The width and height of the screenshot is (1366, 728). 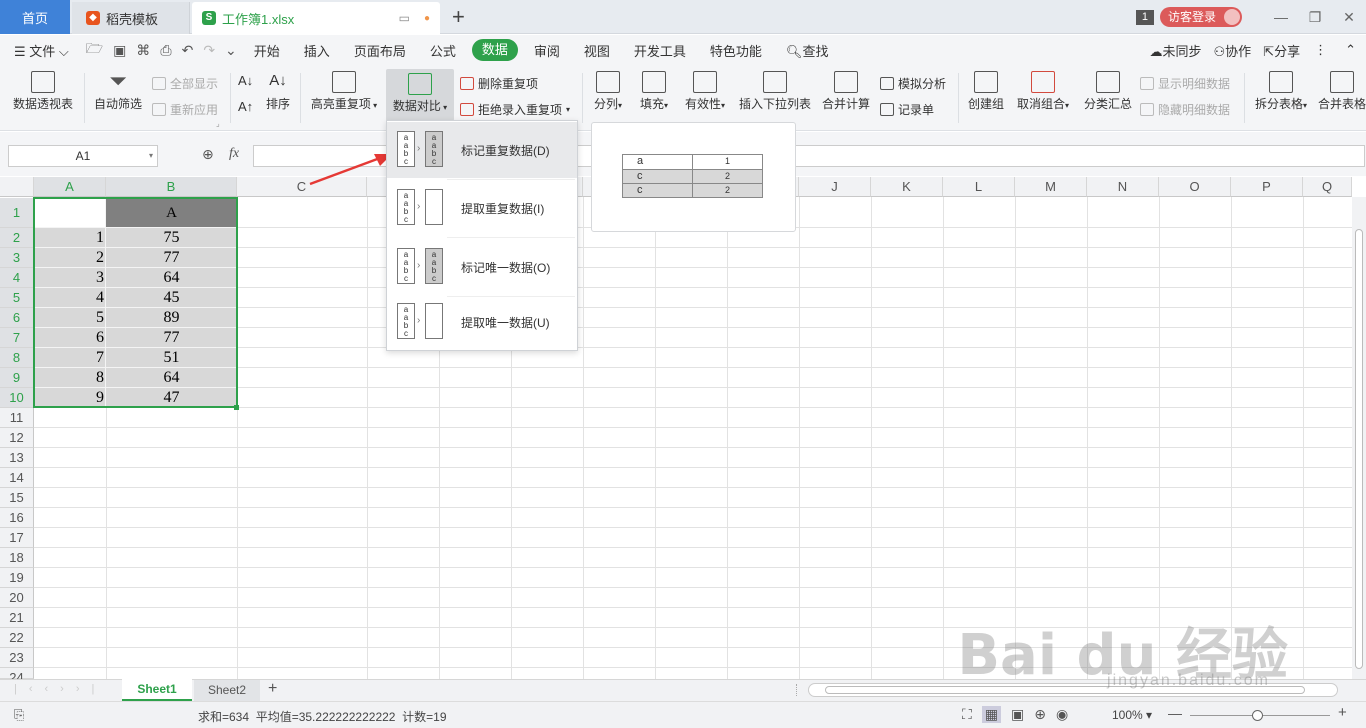 I want to click on row-header-19: 19, so click(x=17, y=578).